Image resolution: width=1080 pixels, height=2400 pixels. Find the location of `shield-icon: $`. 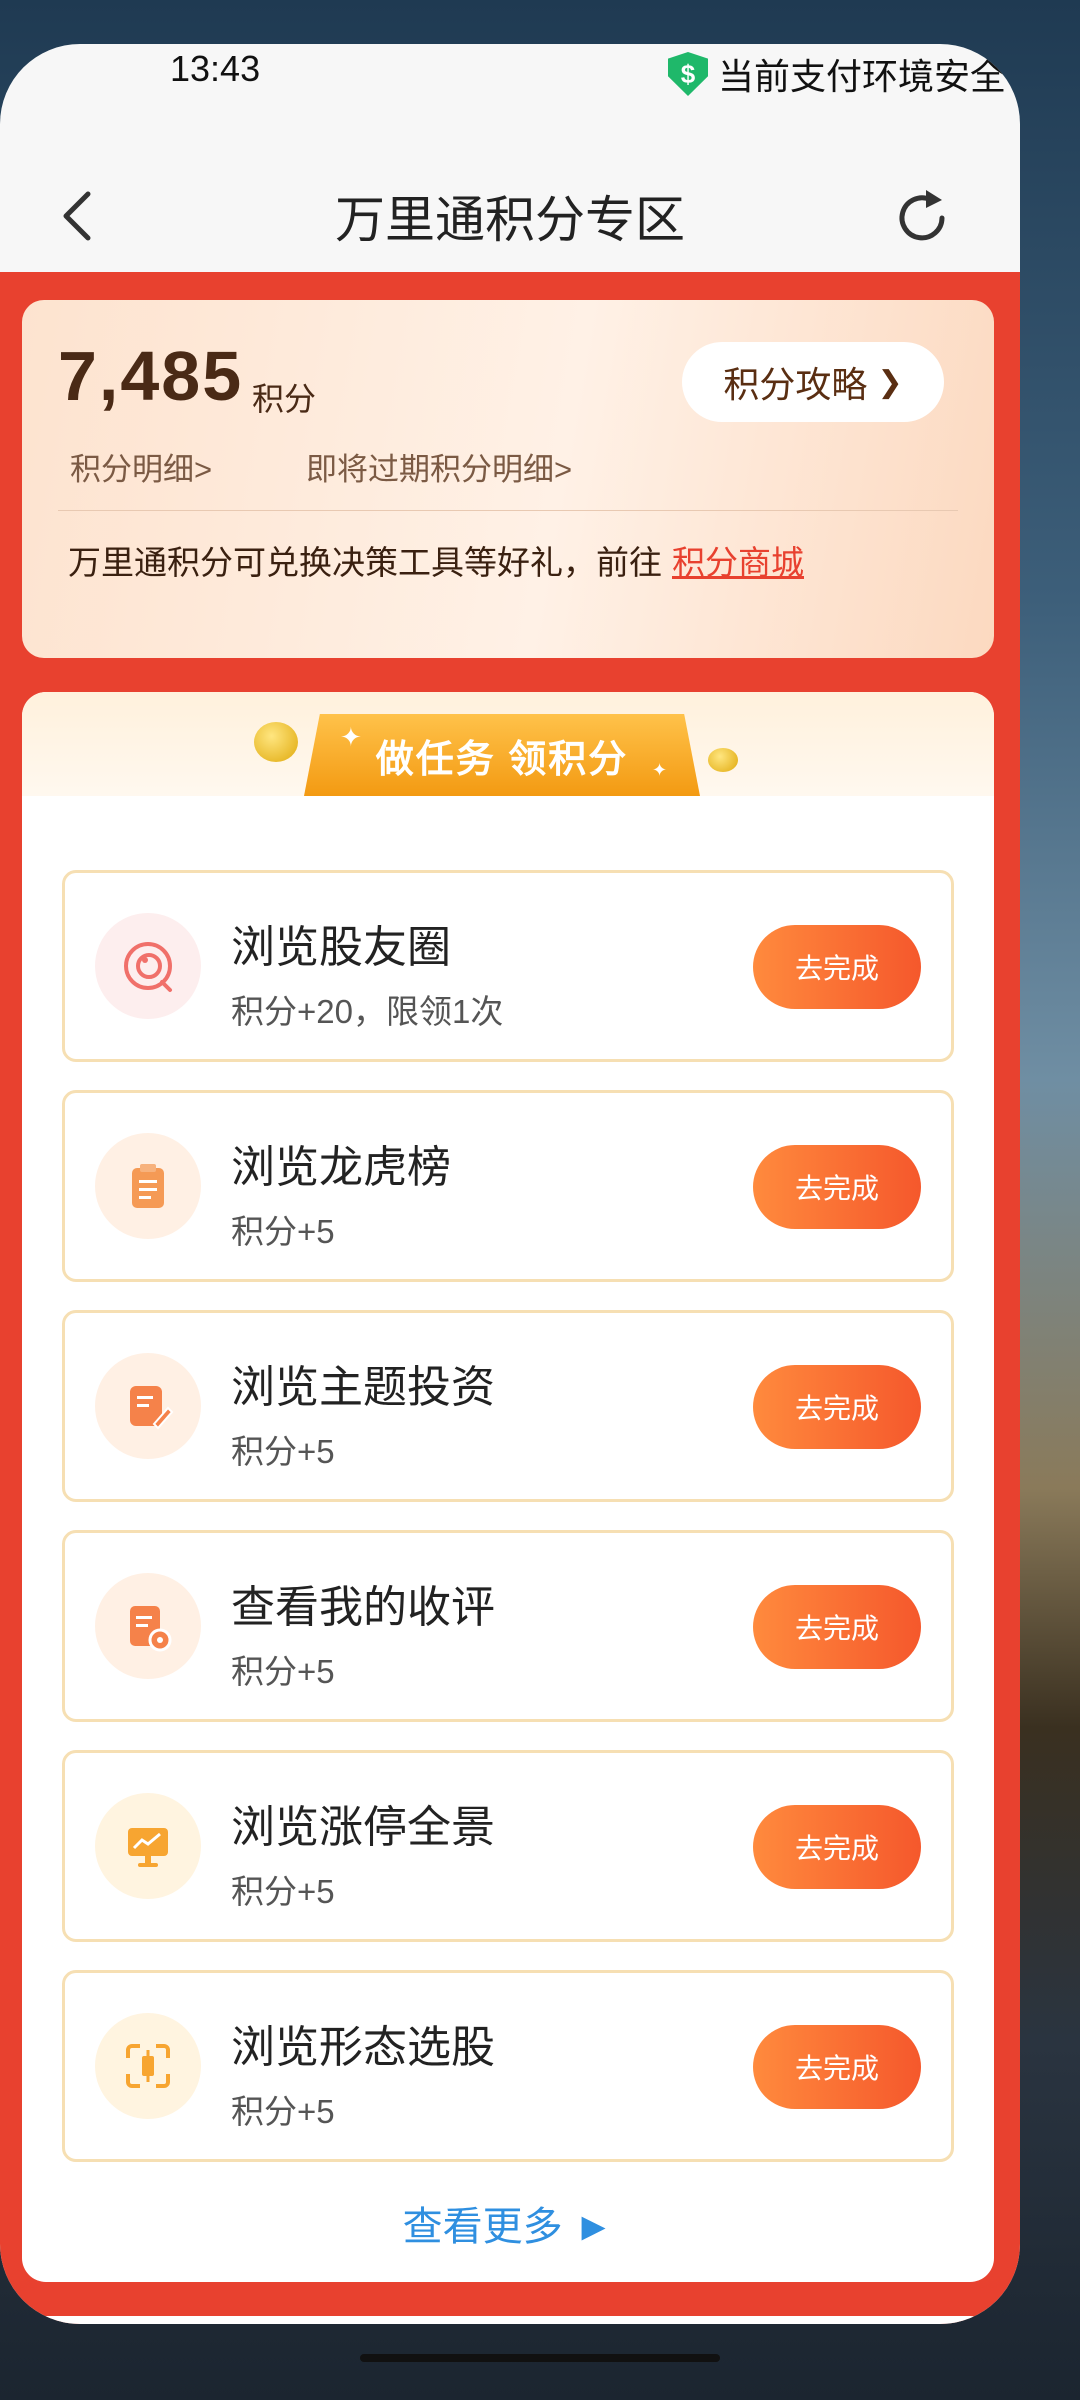

shield-icon: $ is located at coordinates (688, 74).